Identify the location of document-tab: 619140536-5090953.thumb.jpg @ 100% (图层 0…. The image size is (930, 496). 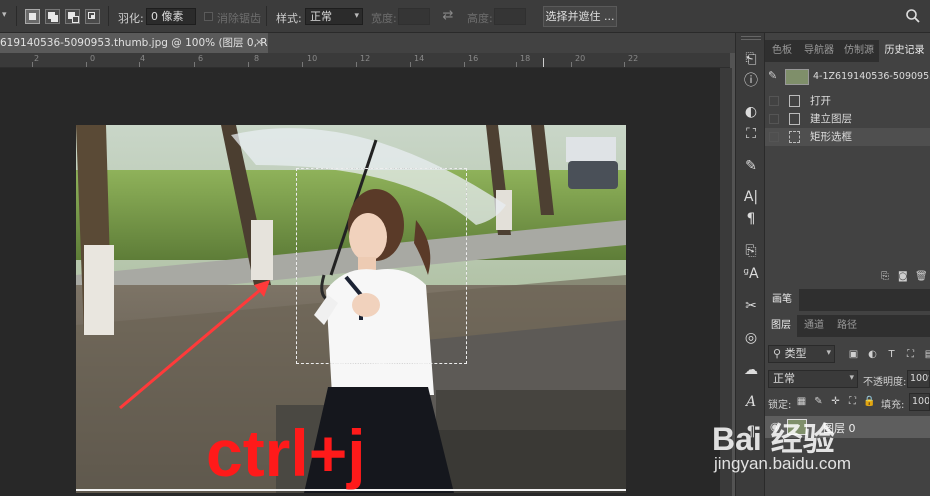
(134, 43).